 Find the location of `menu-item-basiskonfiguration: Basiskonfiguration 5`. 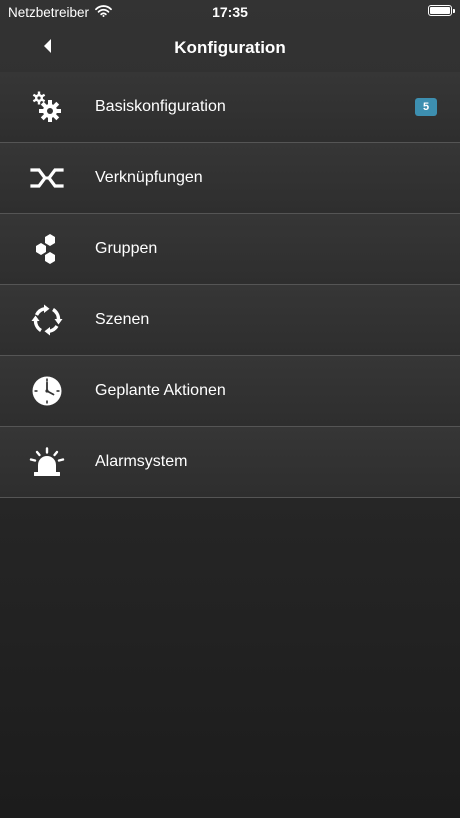

menu-item-basiskonfiguration: Basiskonfiguration 5 is located at coordinates (230, 107).